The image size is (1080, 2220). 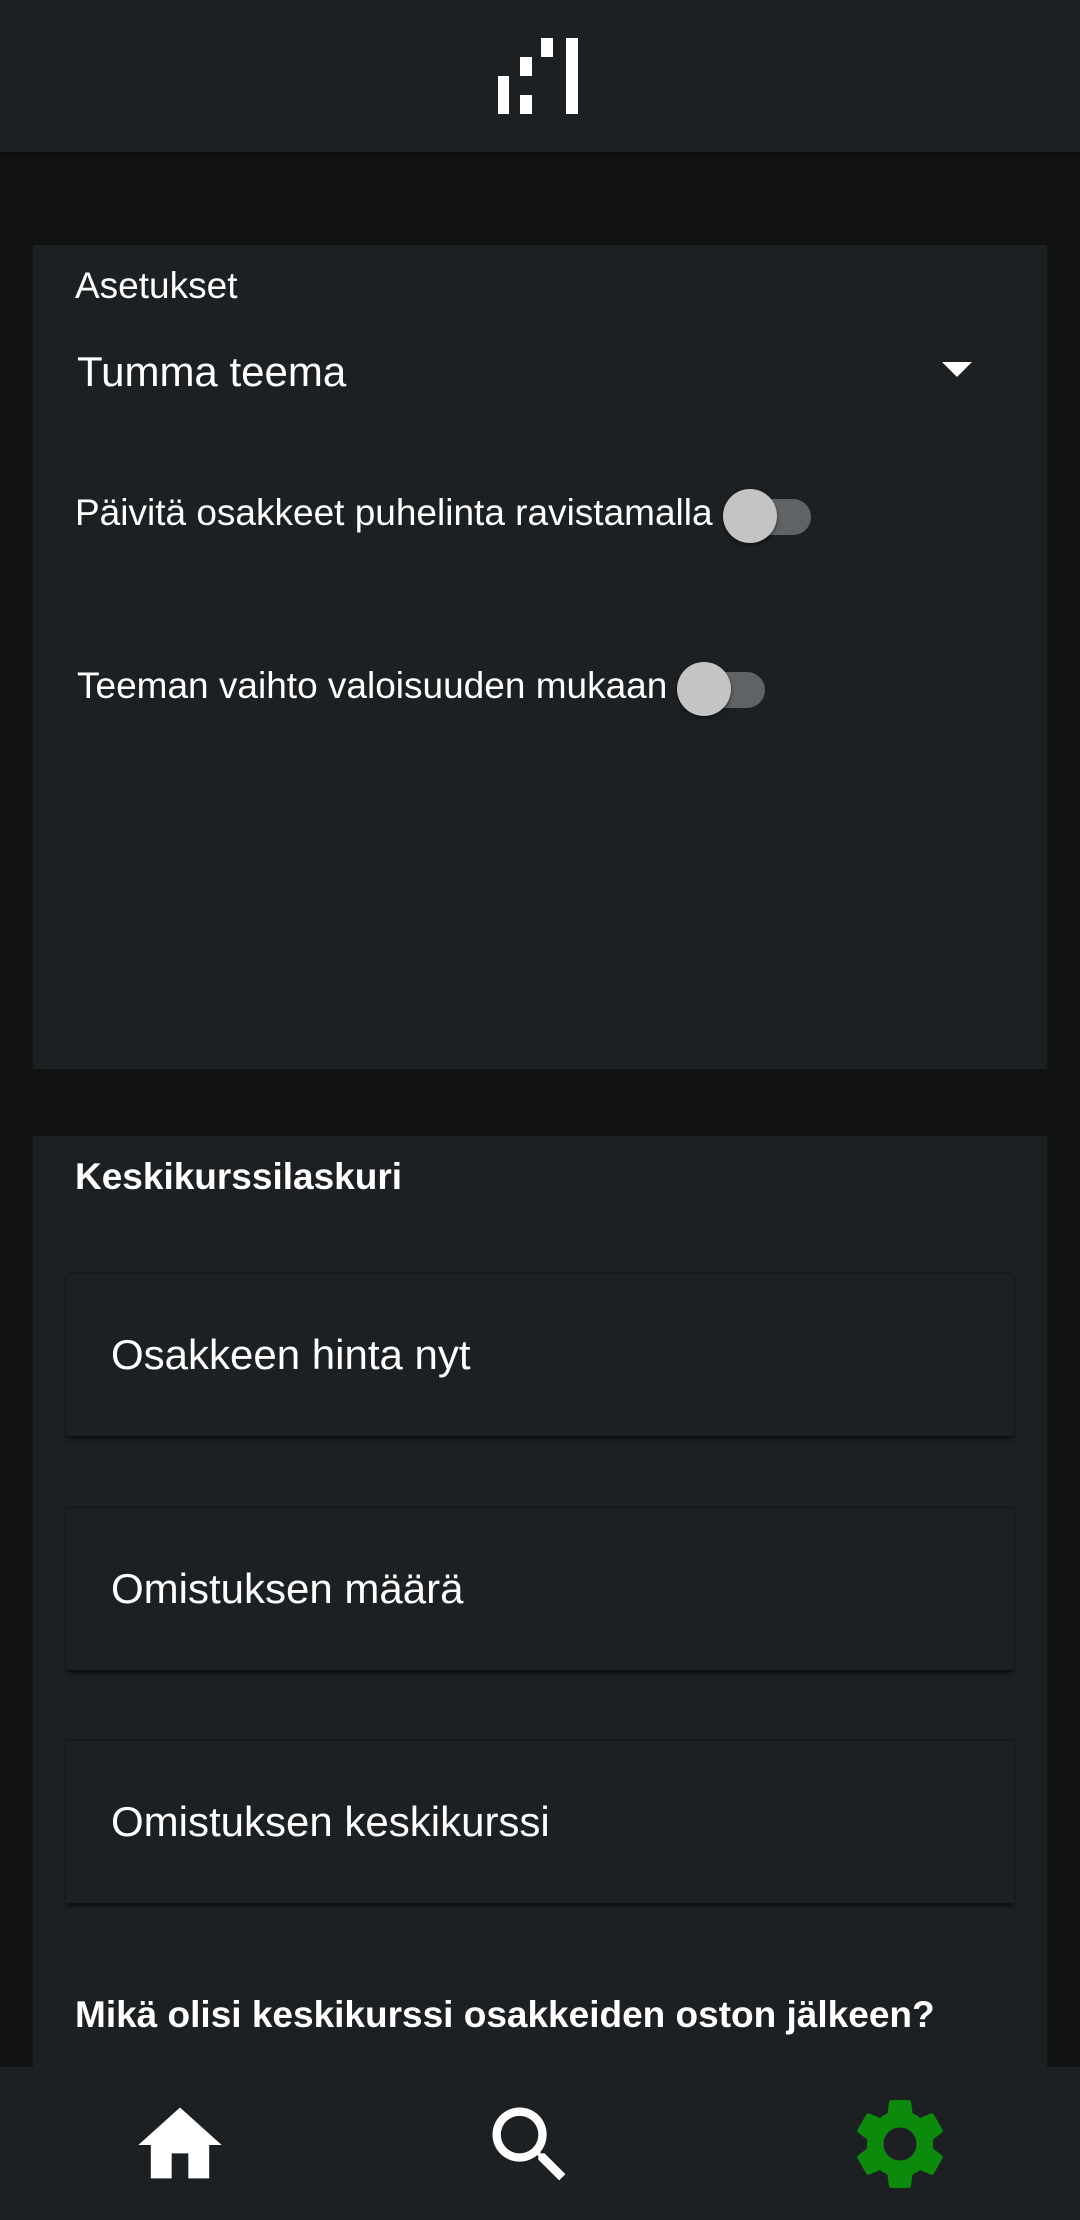 What do you see at coordinates (394, 512) in the screenshot?
I see `shake-refresh-label: Päivitä osakkeet puhelinta ravistamalla` at bounding box center [394, 512].